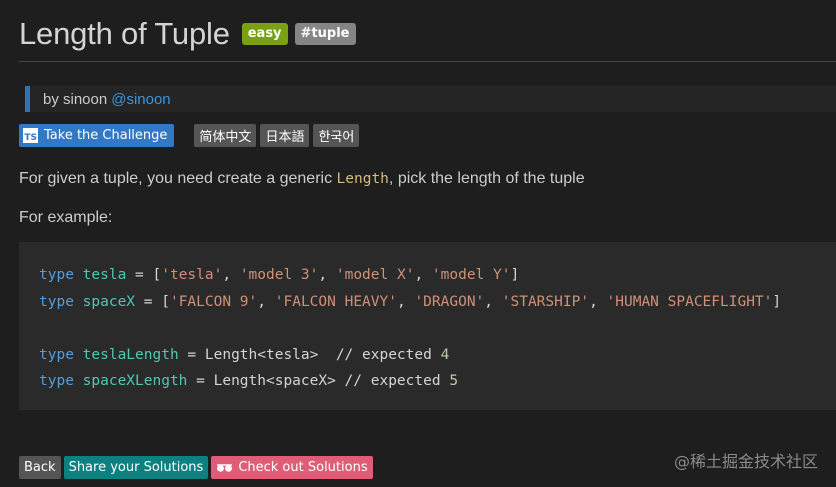 Image resolution: width=836 pixels, height=487 pixels. I want to click on share-solutions-button: Share your Solutions, so click(136, 467).